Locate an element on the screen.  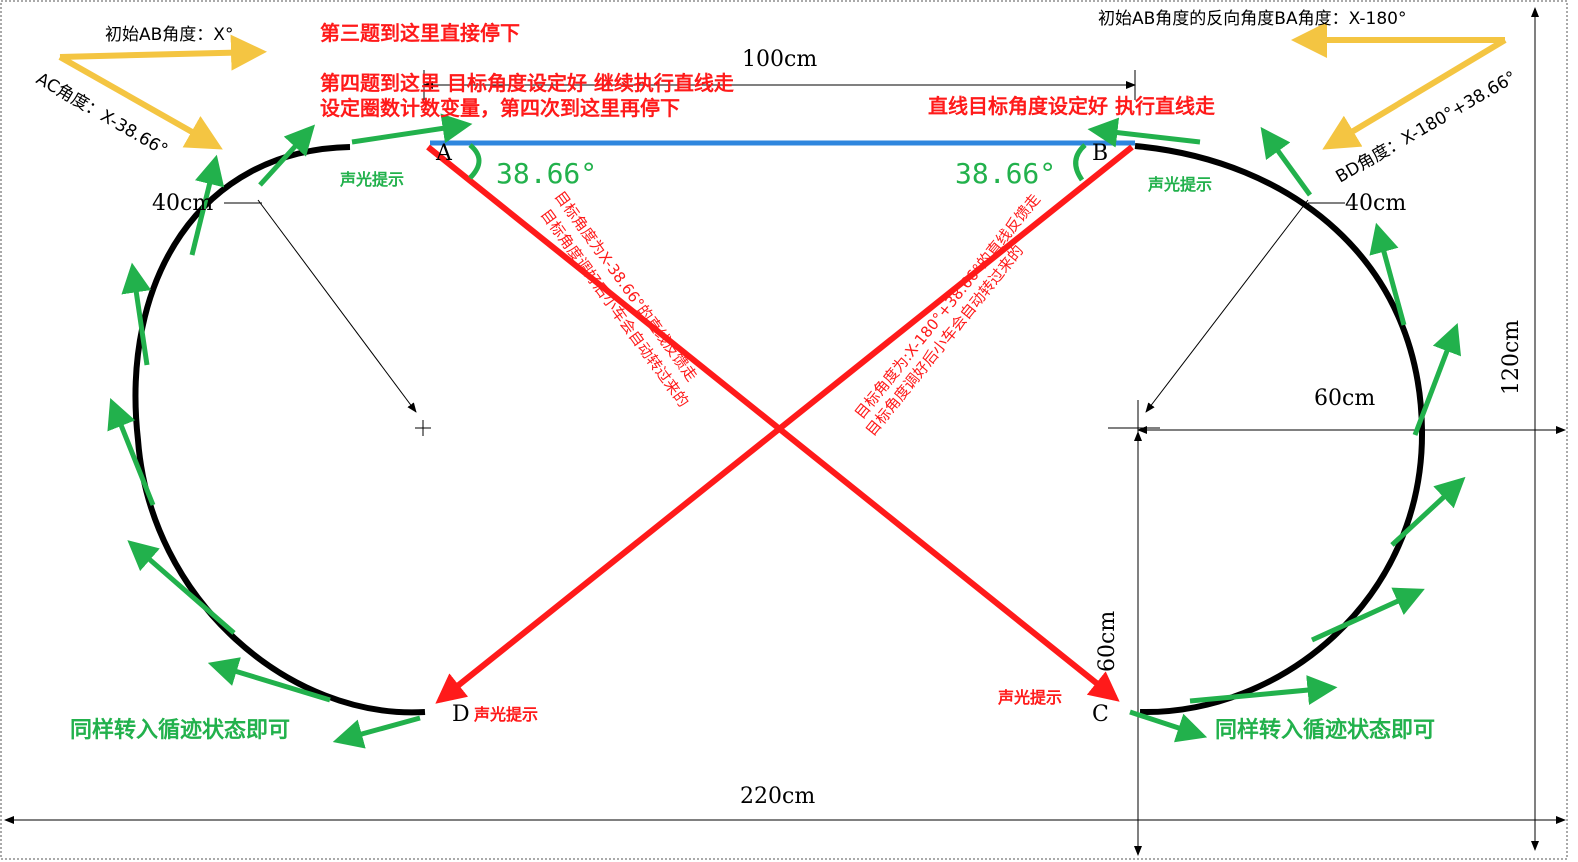
note-ac-feedback-2: 目标角度调好后小车会自动转过来的 is located at coordinates (615, 308).